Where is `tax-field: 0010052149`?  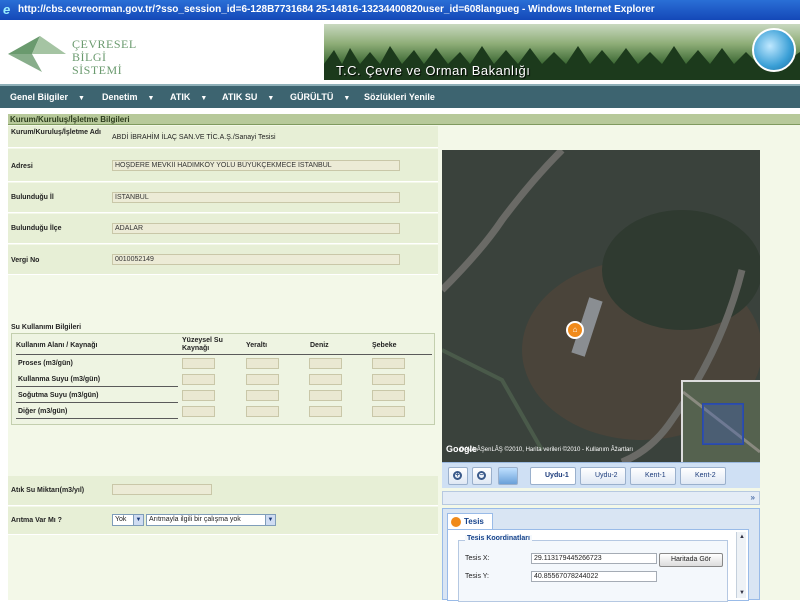 tax-field: 0010052149 is located at coordinates (256, 259).